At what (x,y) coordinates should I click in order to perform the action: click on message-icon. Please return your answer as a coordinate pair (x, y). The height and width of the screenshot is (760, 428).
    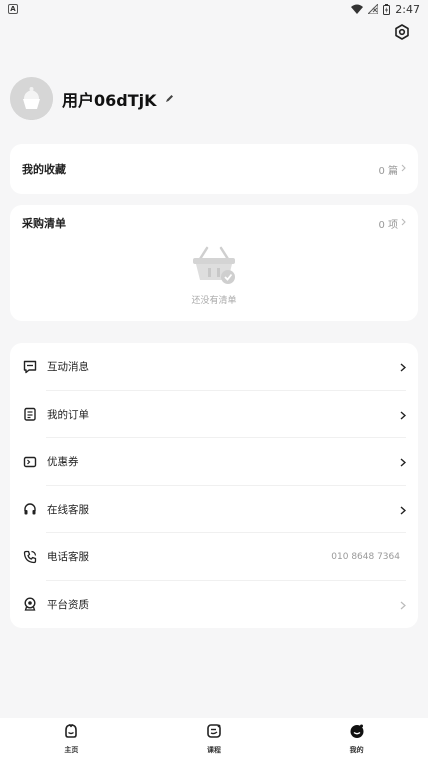
    Looking at the image, I should click on (30, 367).